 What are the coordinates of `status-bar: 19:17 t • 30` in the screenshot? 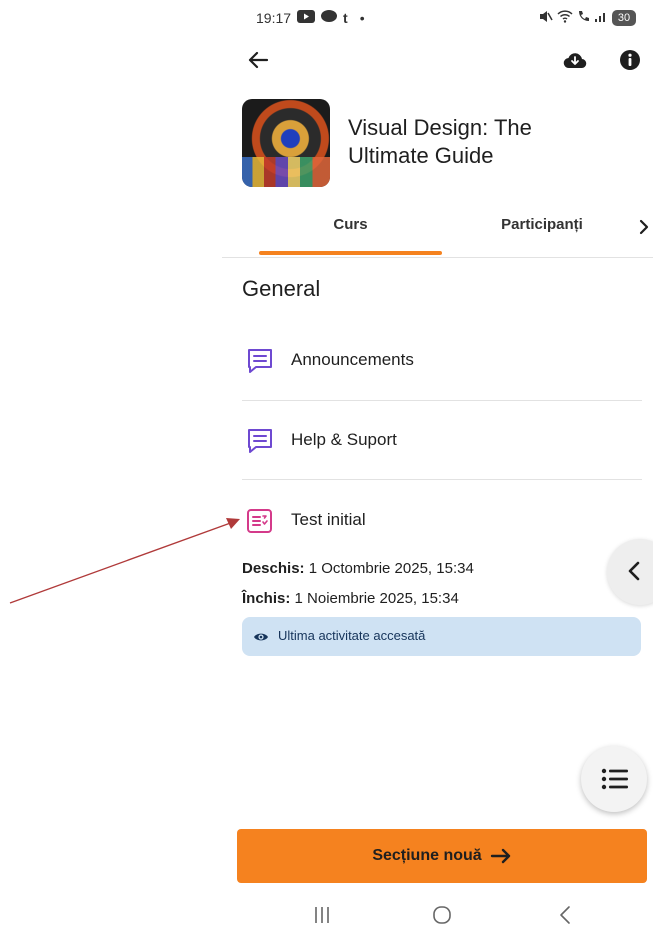 It's located at (446, 20).